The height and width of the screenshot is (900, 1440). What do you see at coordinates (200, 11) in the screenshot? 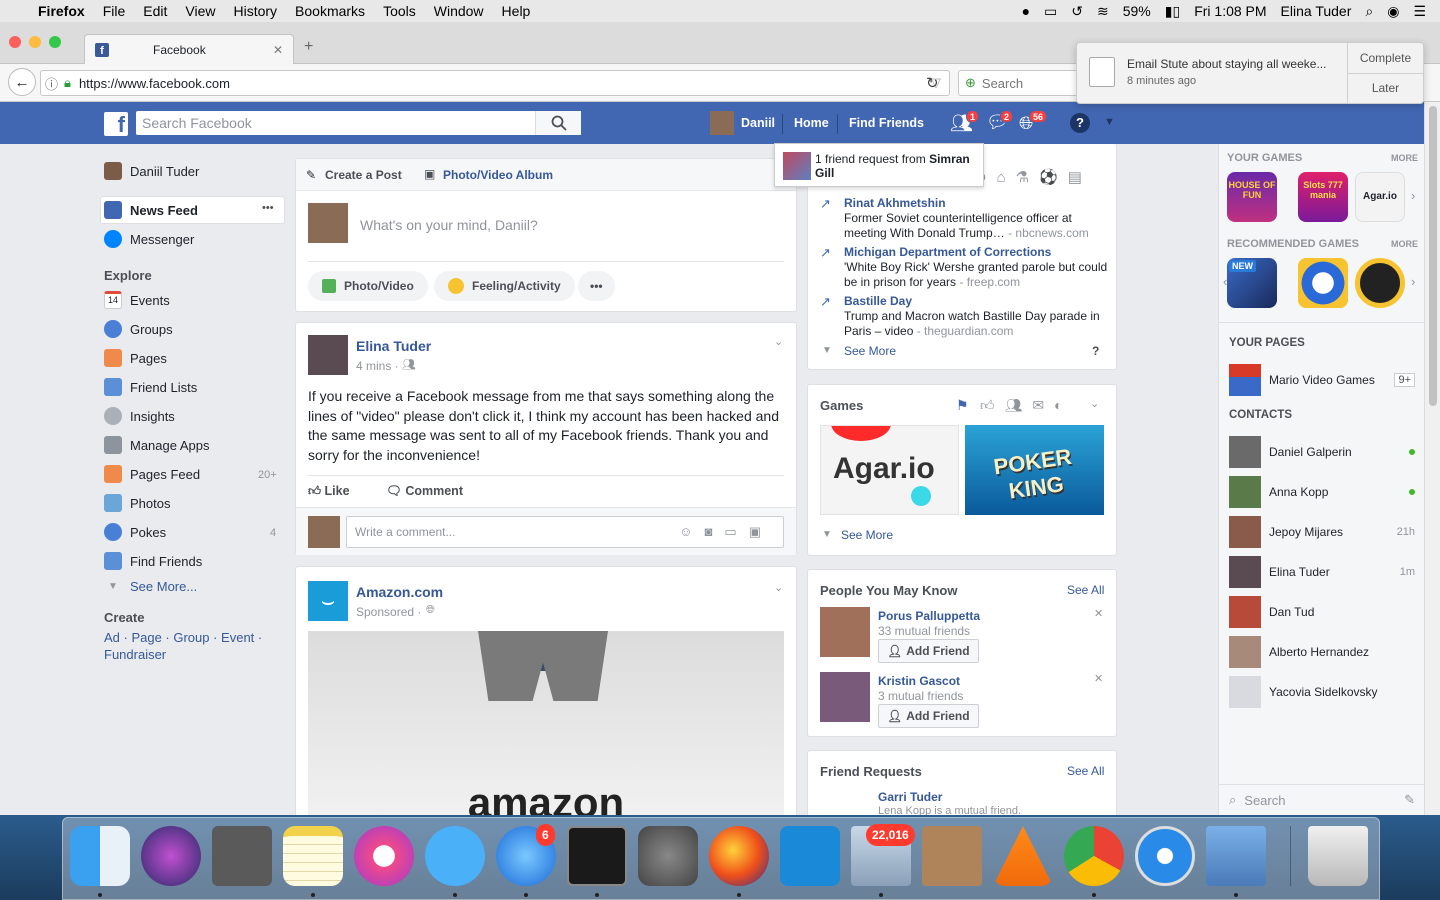
I see `menu-view: View` at bounding box center [200, 11].